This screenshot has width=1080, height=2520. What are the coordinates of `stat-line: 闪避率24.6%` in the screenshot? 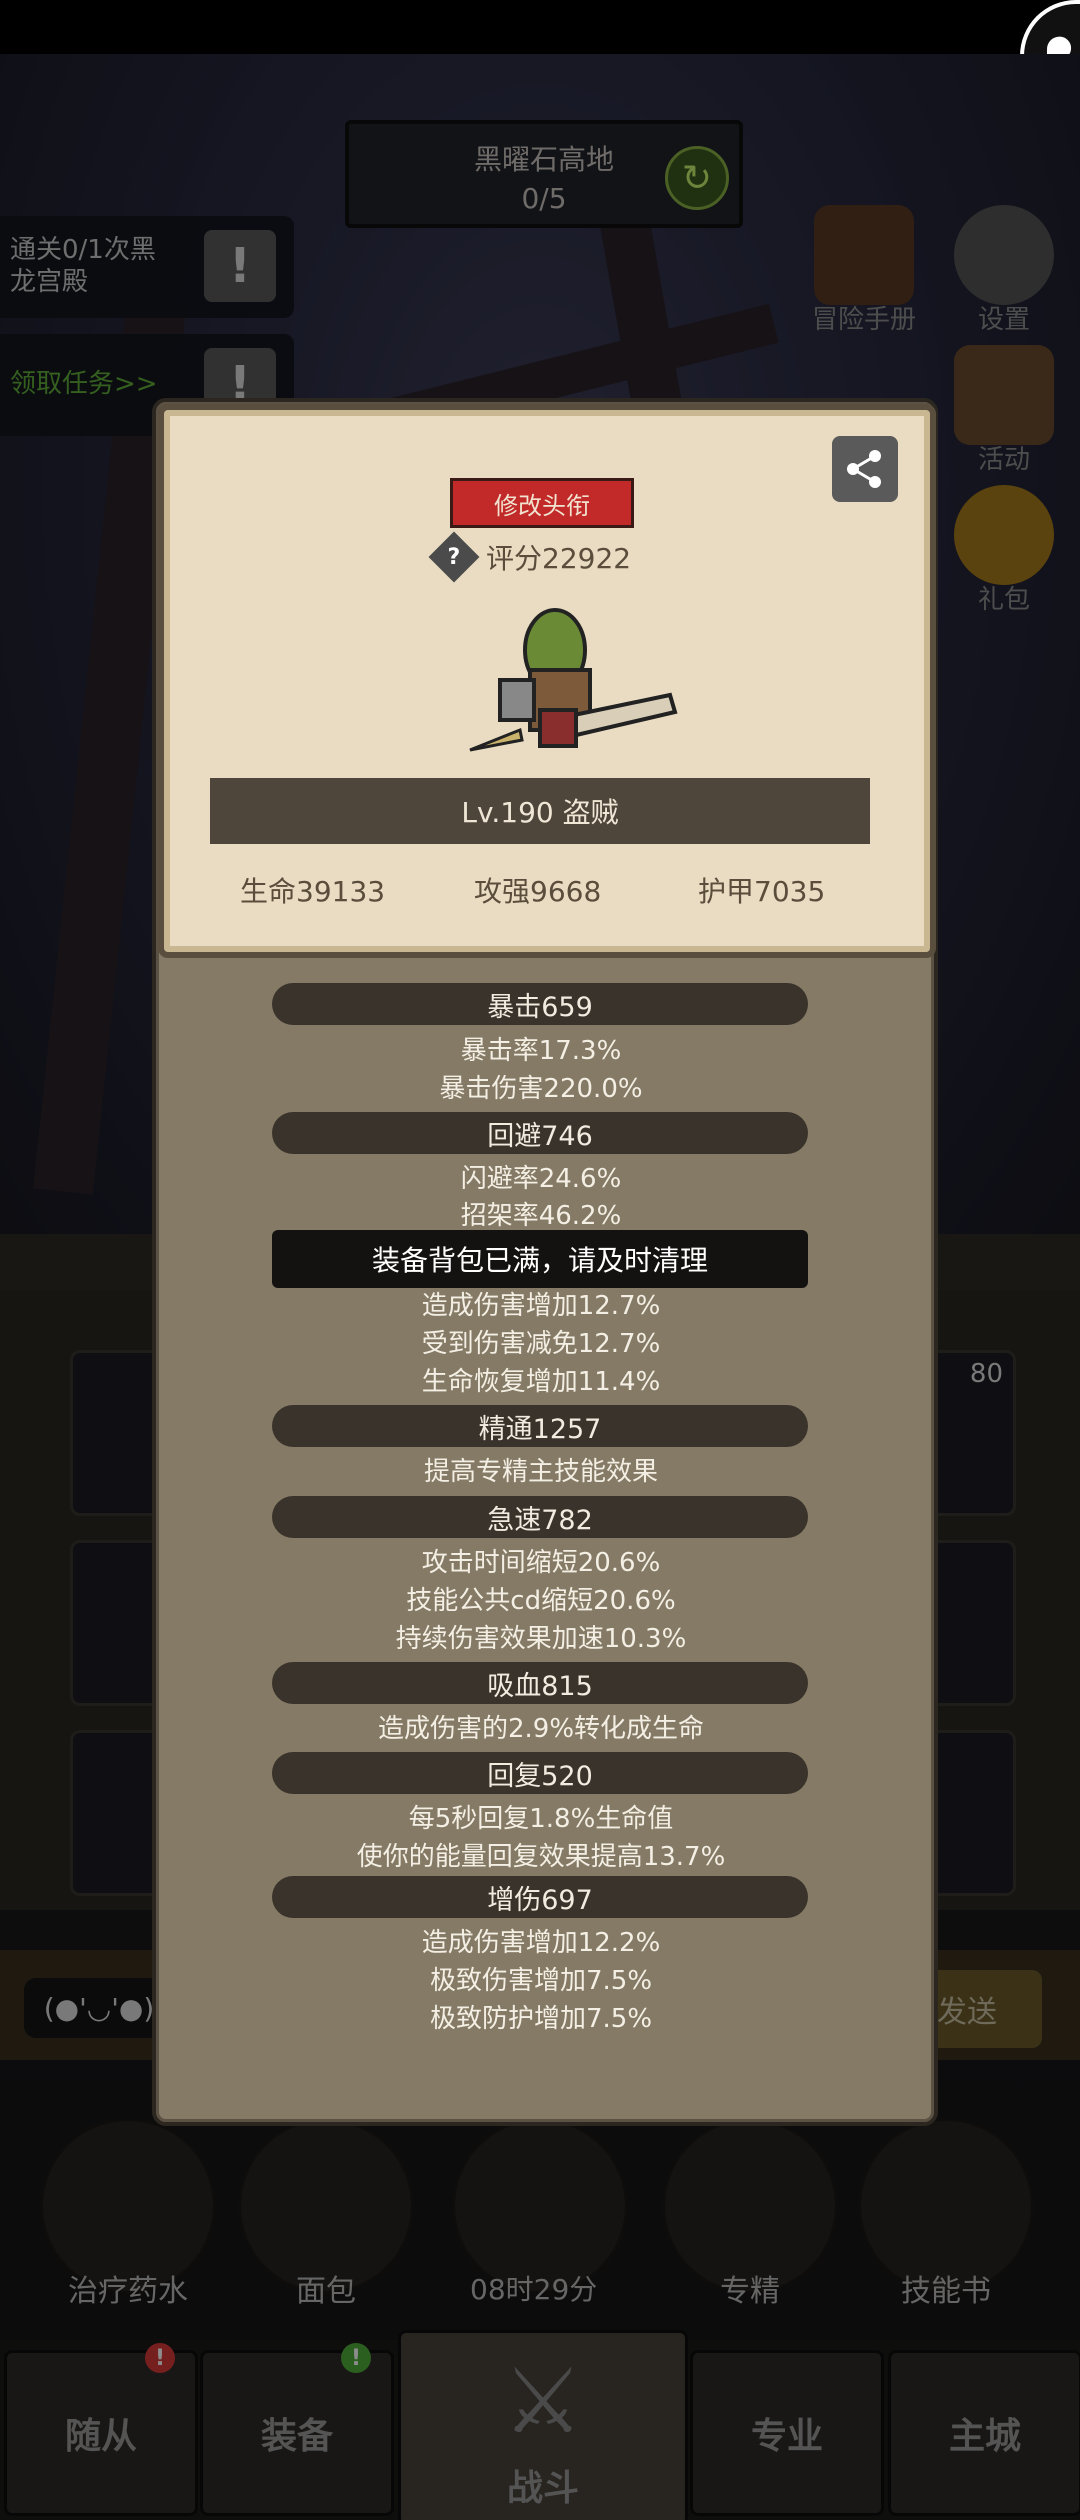 It's located at (541, 1179).